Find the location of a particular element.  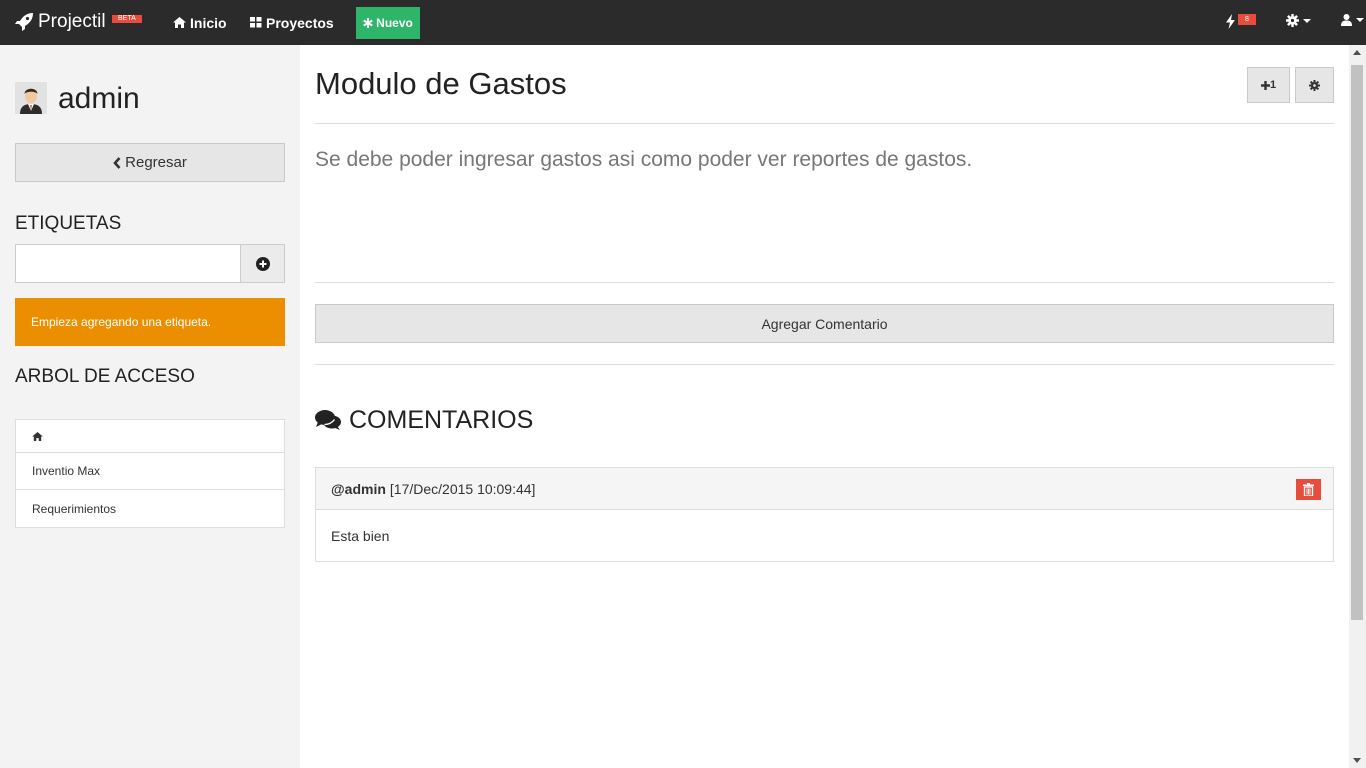

top-navbar: Projectil BETA Inicio Proyectos Nuevo 8 is located at coordinates (683, 22).